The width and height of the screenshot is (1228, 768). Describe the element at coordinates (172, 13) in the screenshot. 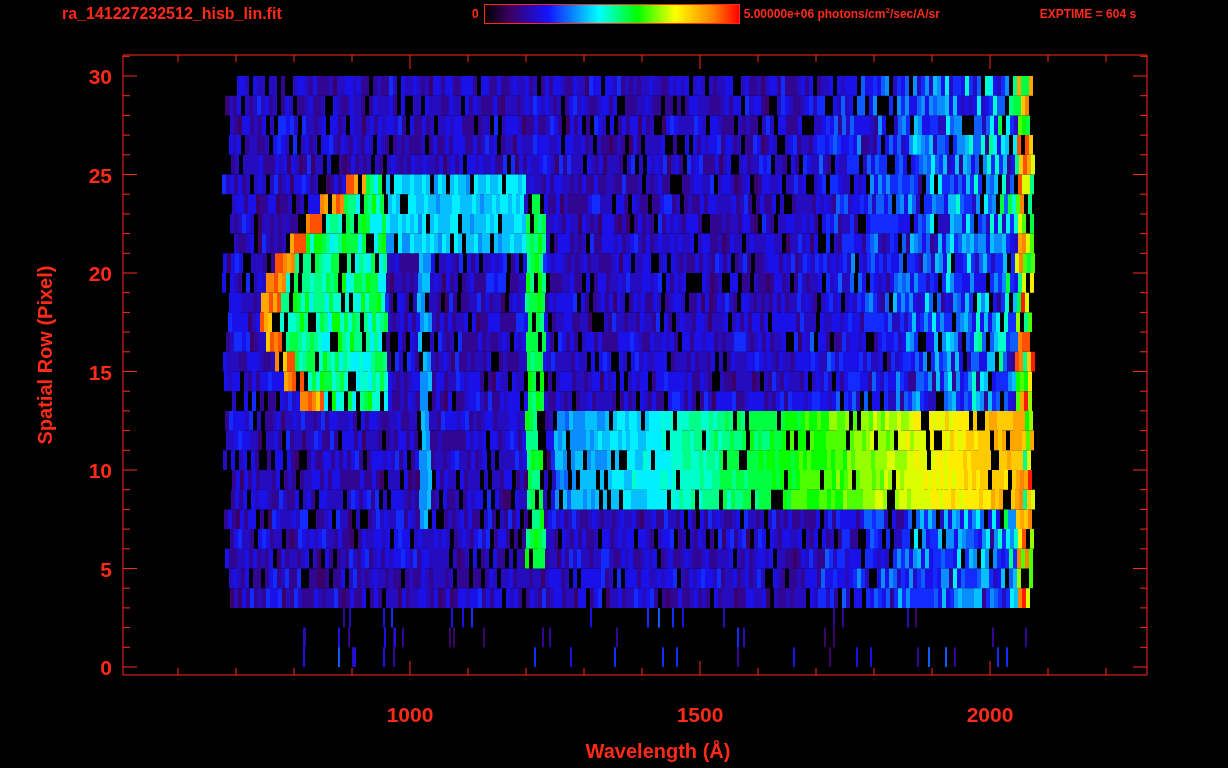

I see `plot-title: ra_141227232512_hisb_lin.fit` at that location.